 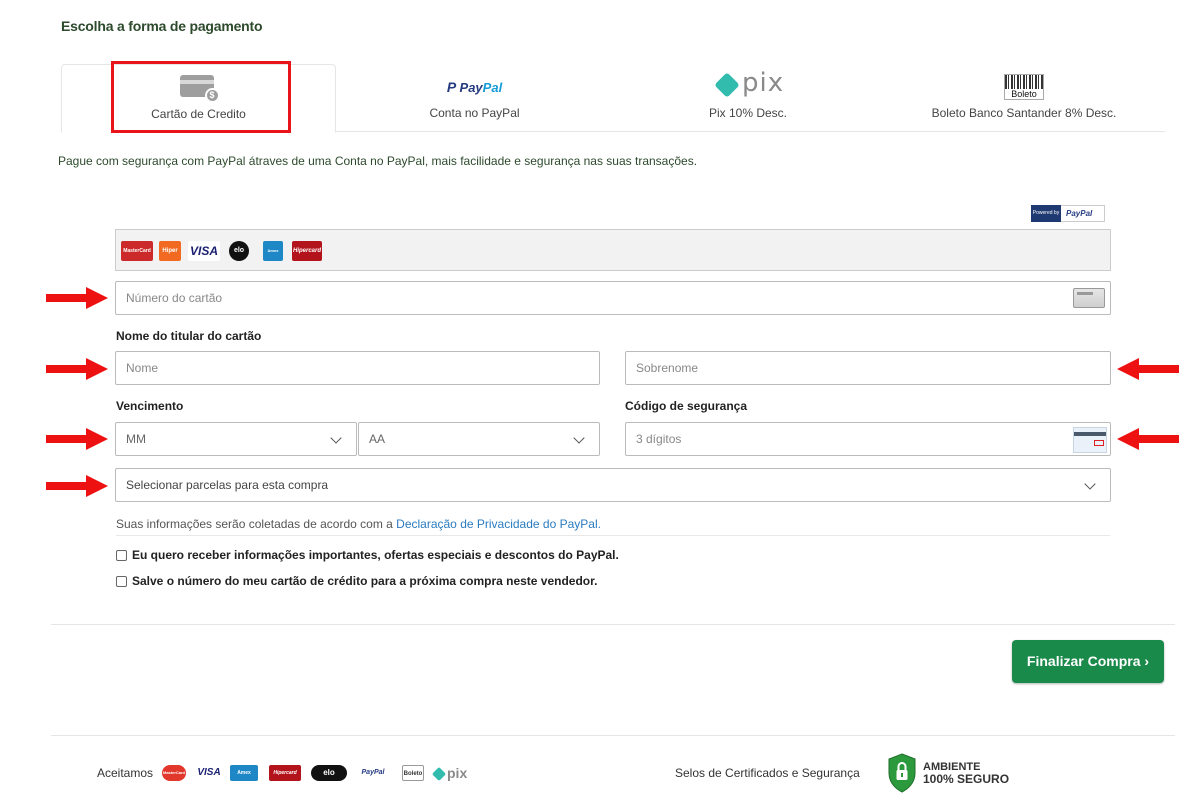 What do you see at coordinates (479, 439) in the screenshot?
I see `expiry-year-select: AA` at bounding box center [479, 439].